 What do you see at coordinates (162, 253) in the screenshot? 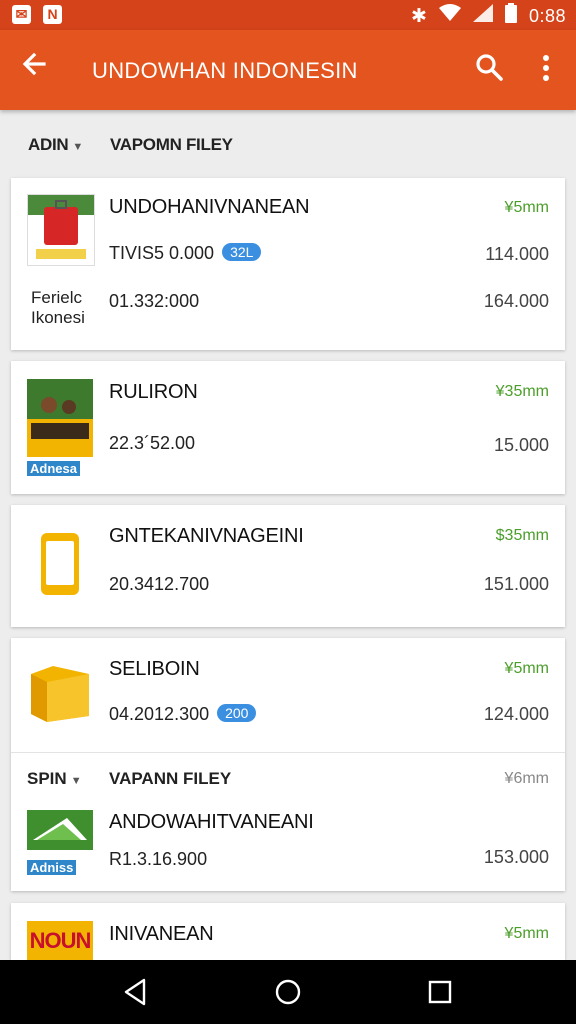
I see `item-value-text: TIVIS5 0.000` at bounding box center [162, 253].